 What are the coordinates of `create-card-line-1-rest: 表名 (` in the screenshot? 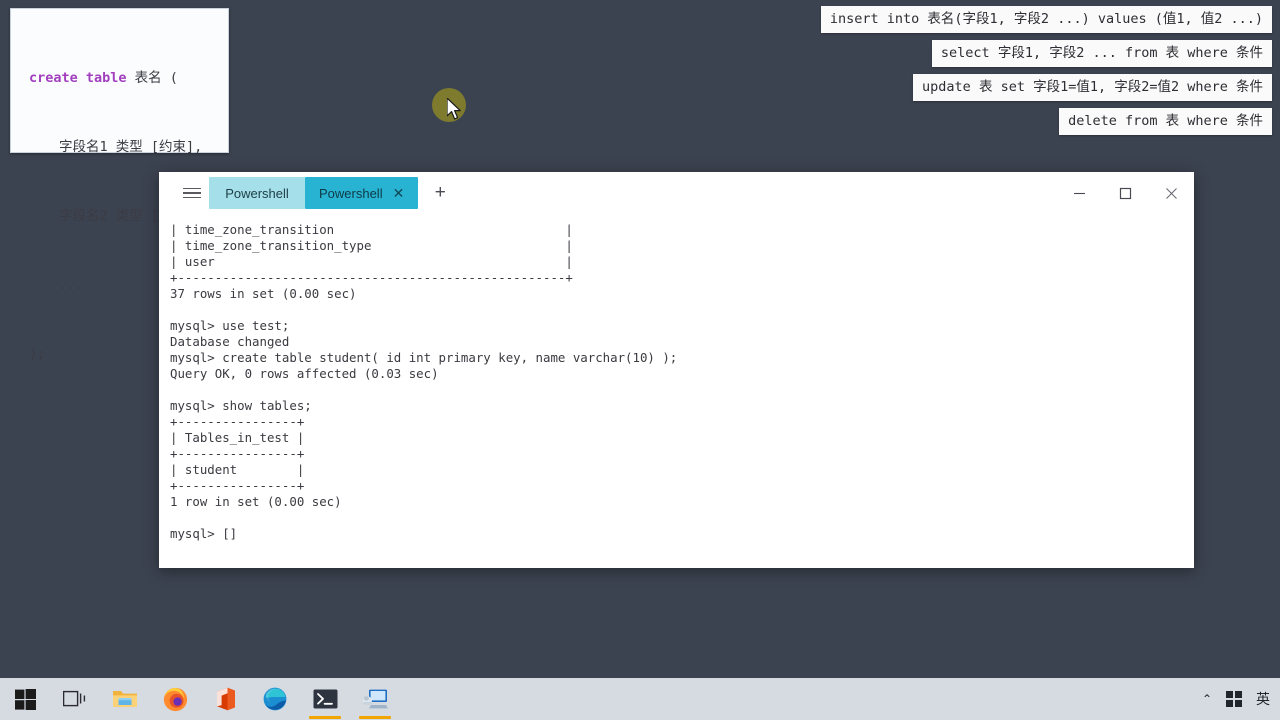 It's located at (152, 78).